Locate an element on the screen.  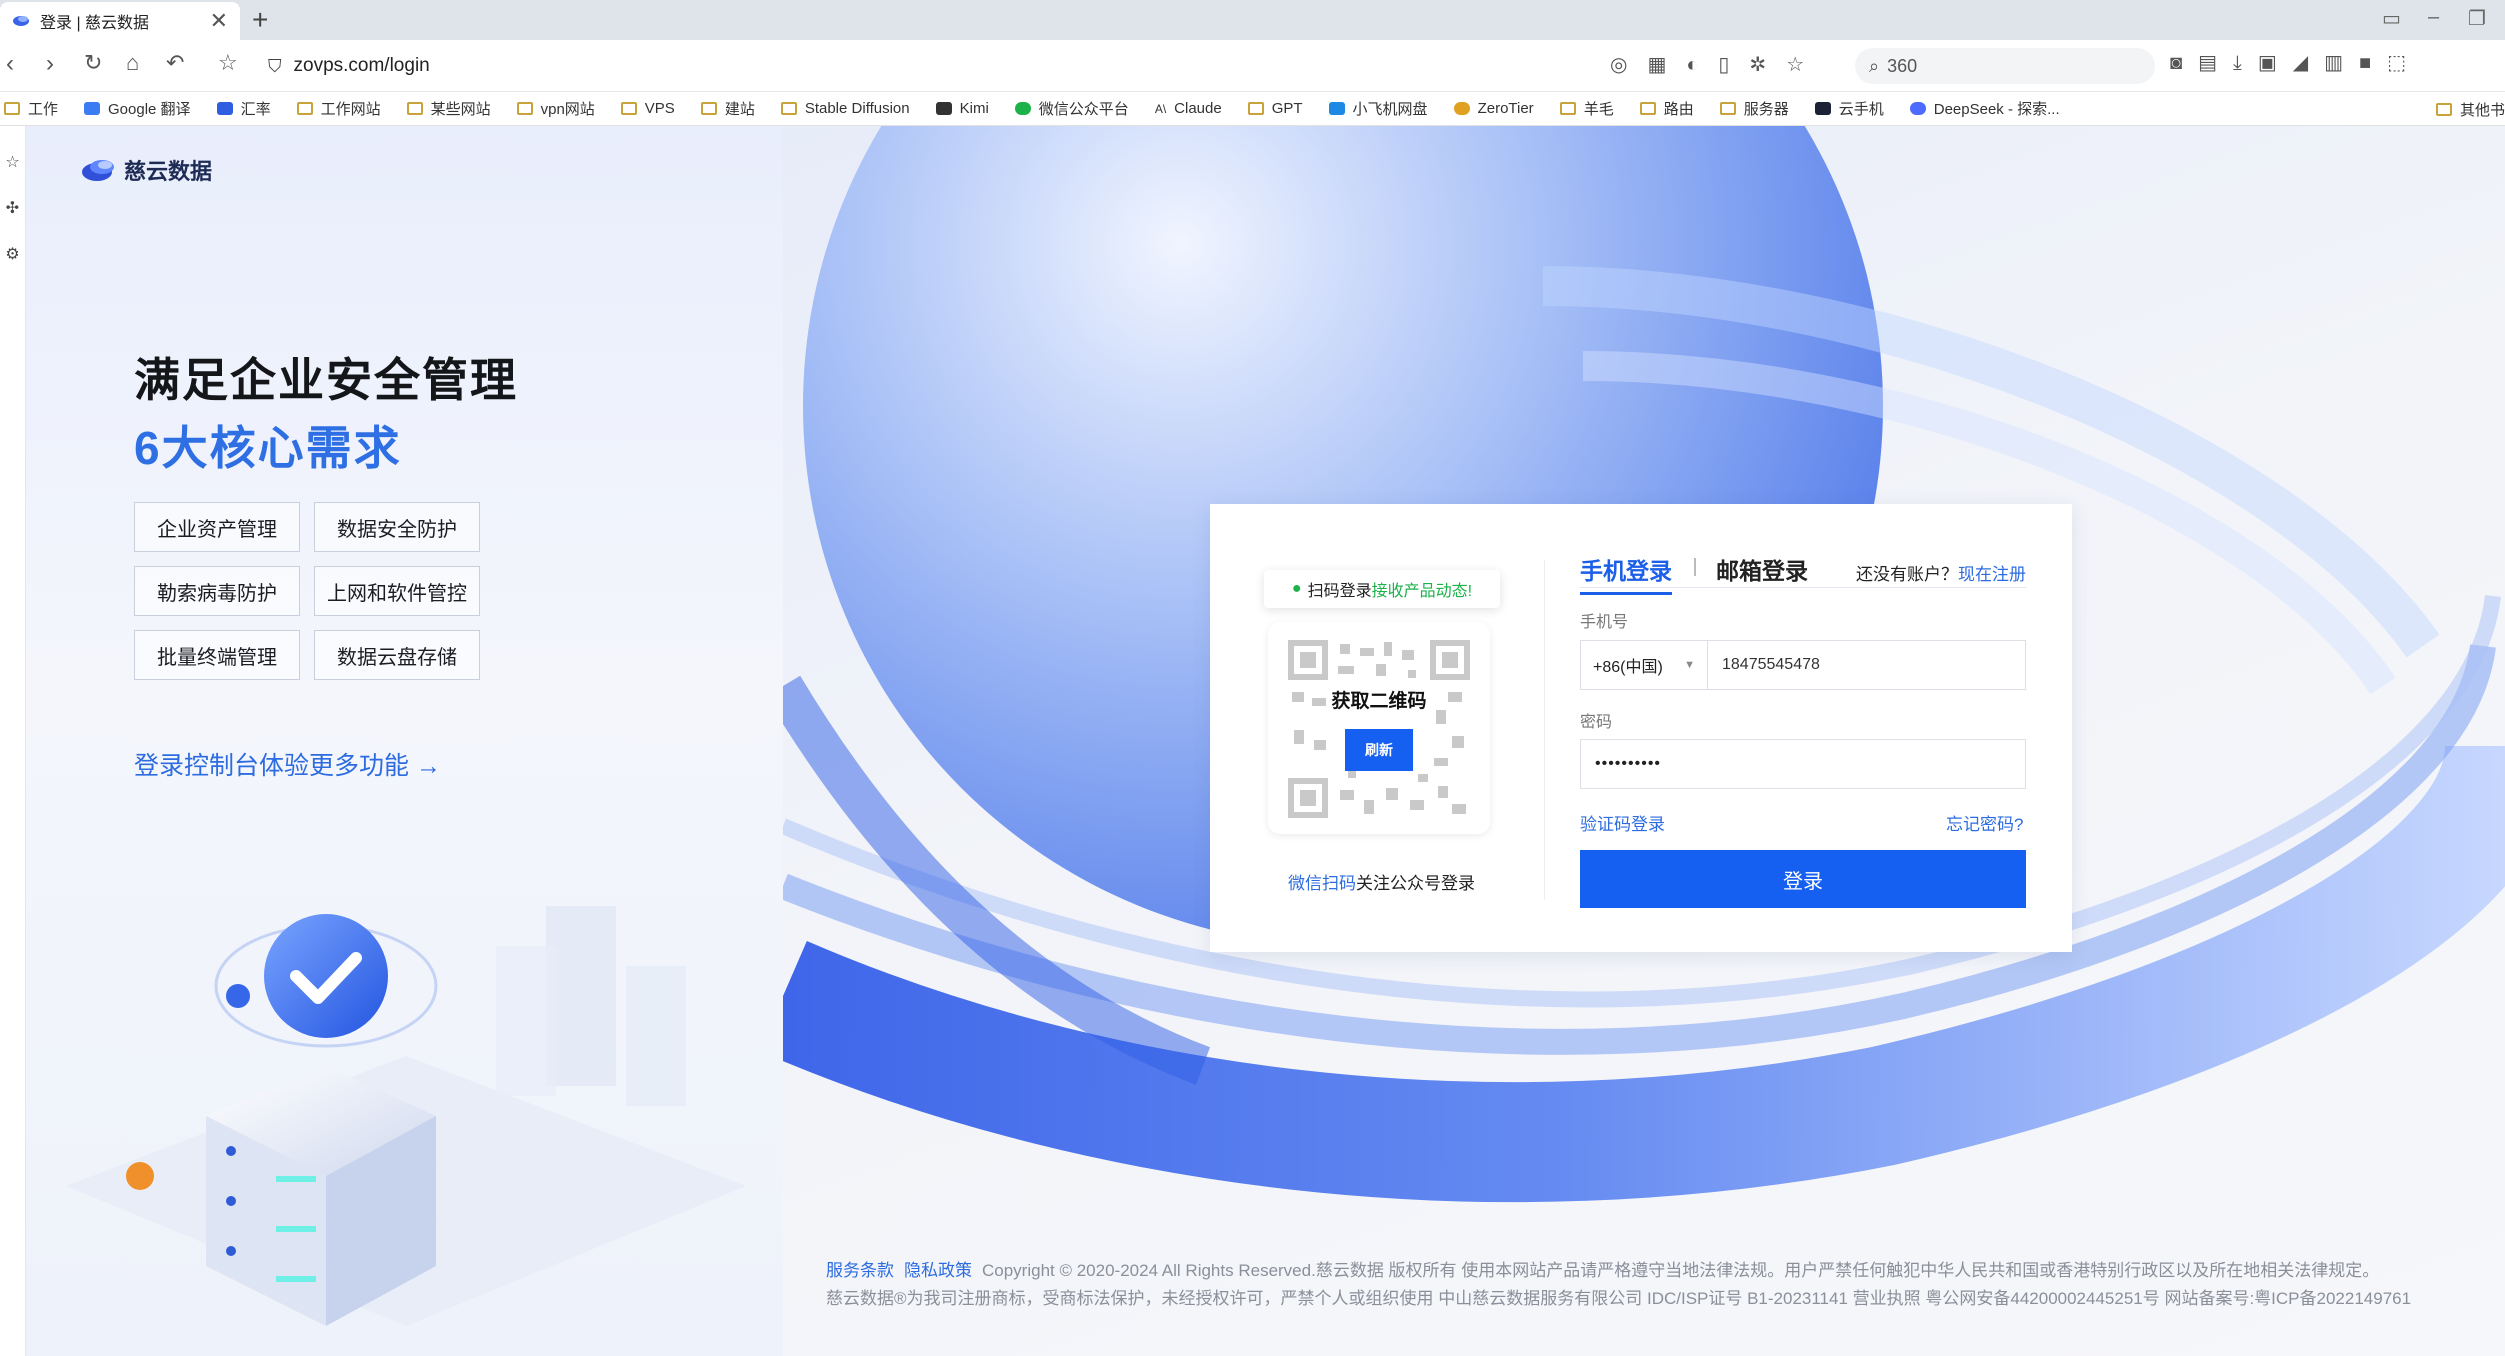
bookmark-item: 小飞机网盘 is located at coordinates (1378, 108).